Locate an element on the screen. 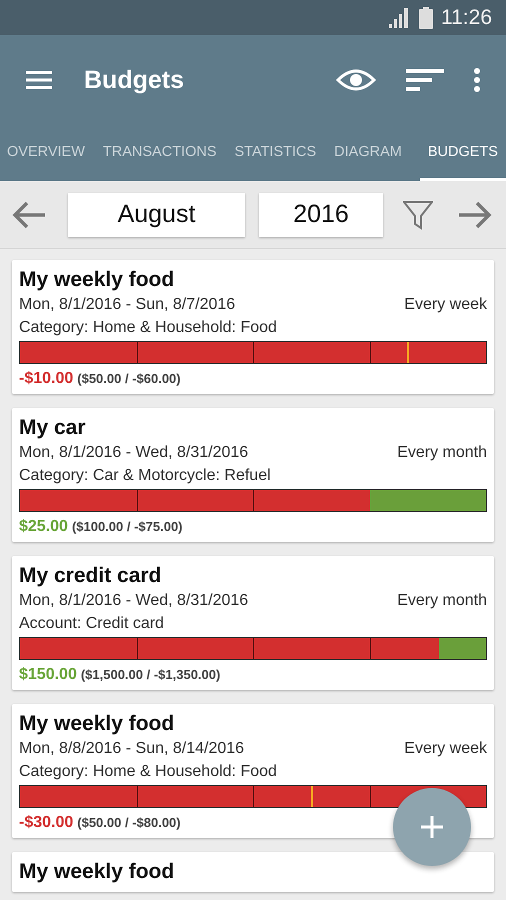 The image size is (506, 900). filter-icon is located at coordinates (418, 215).